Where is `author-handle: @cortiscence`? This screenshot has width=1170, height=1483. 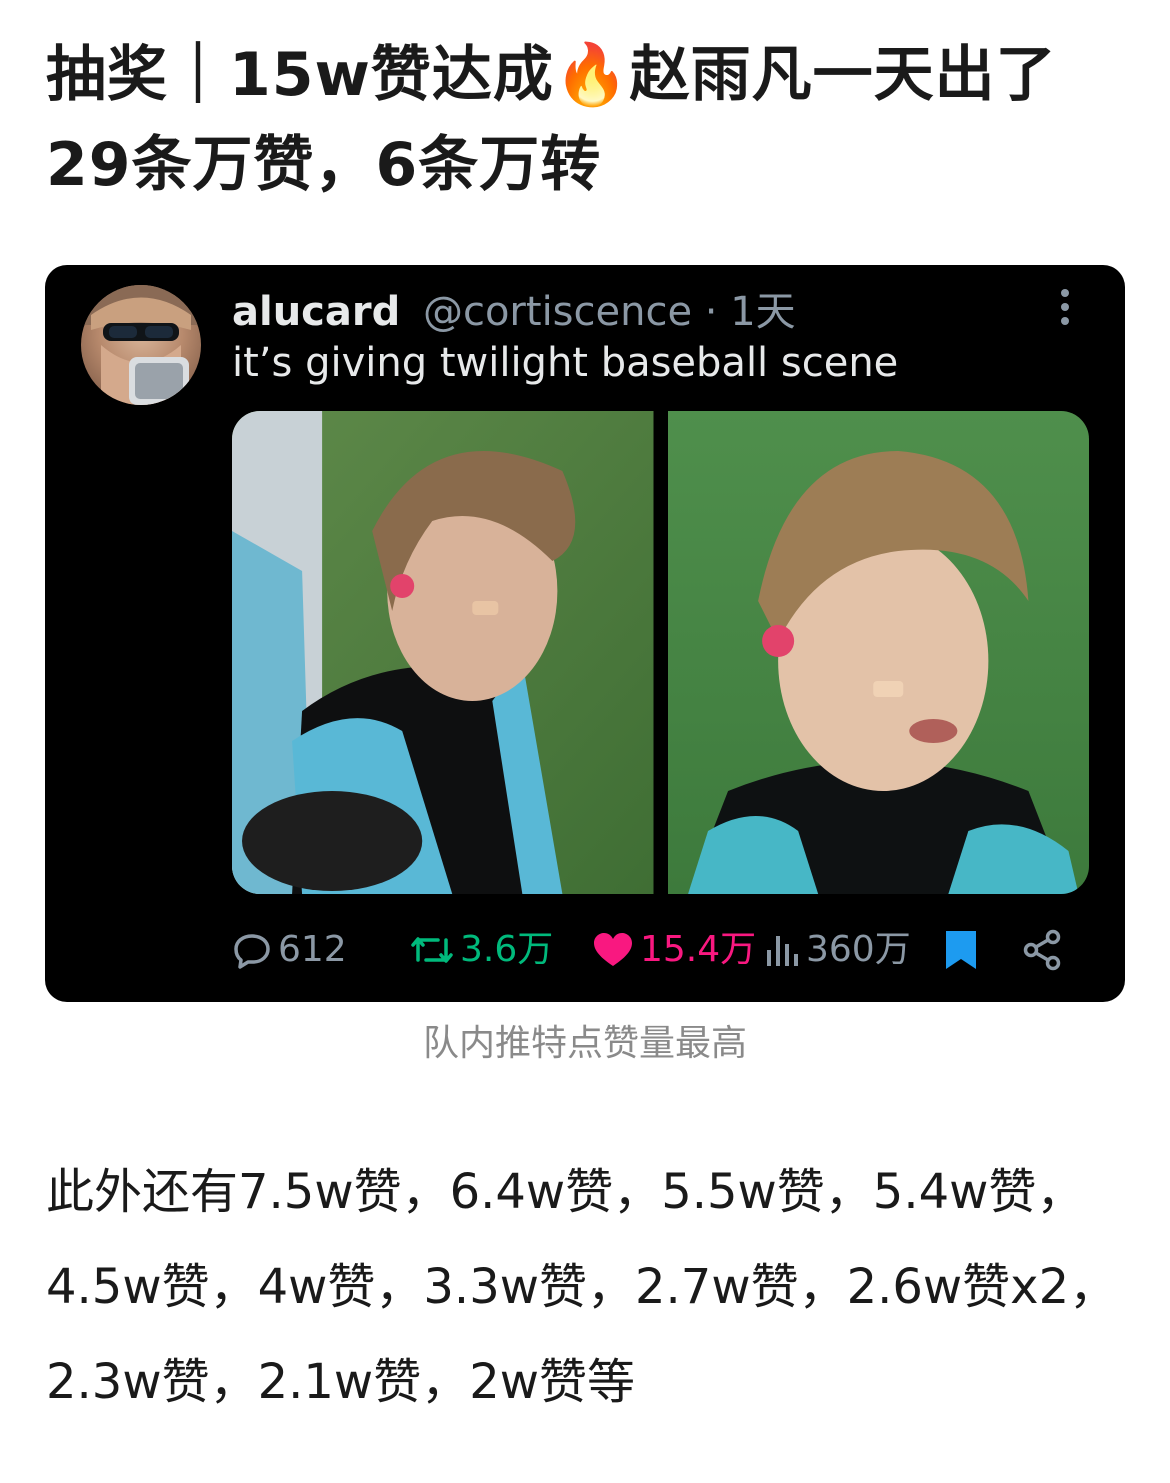 author-handle: @cortiscence is located at coordinates (557, 312).